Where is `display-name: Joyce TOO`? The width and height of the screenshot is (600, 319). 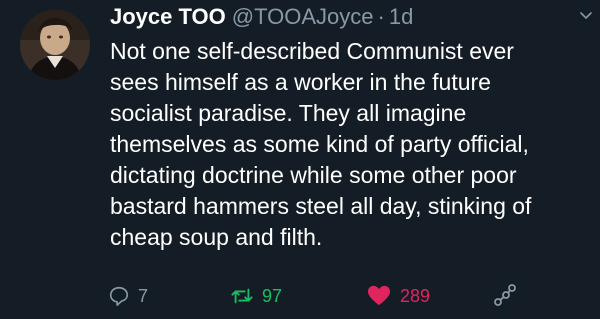 display-name: Joyce TOO is located at coordinates (168, 17).